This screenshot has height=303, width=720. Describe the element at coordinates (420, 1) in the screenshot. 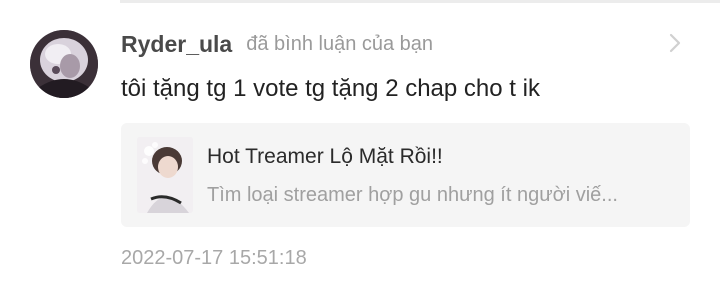

I see `divider` at that location.